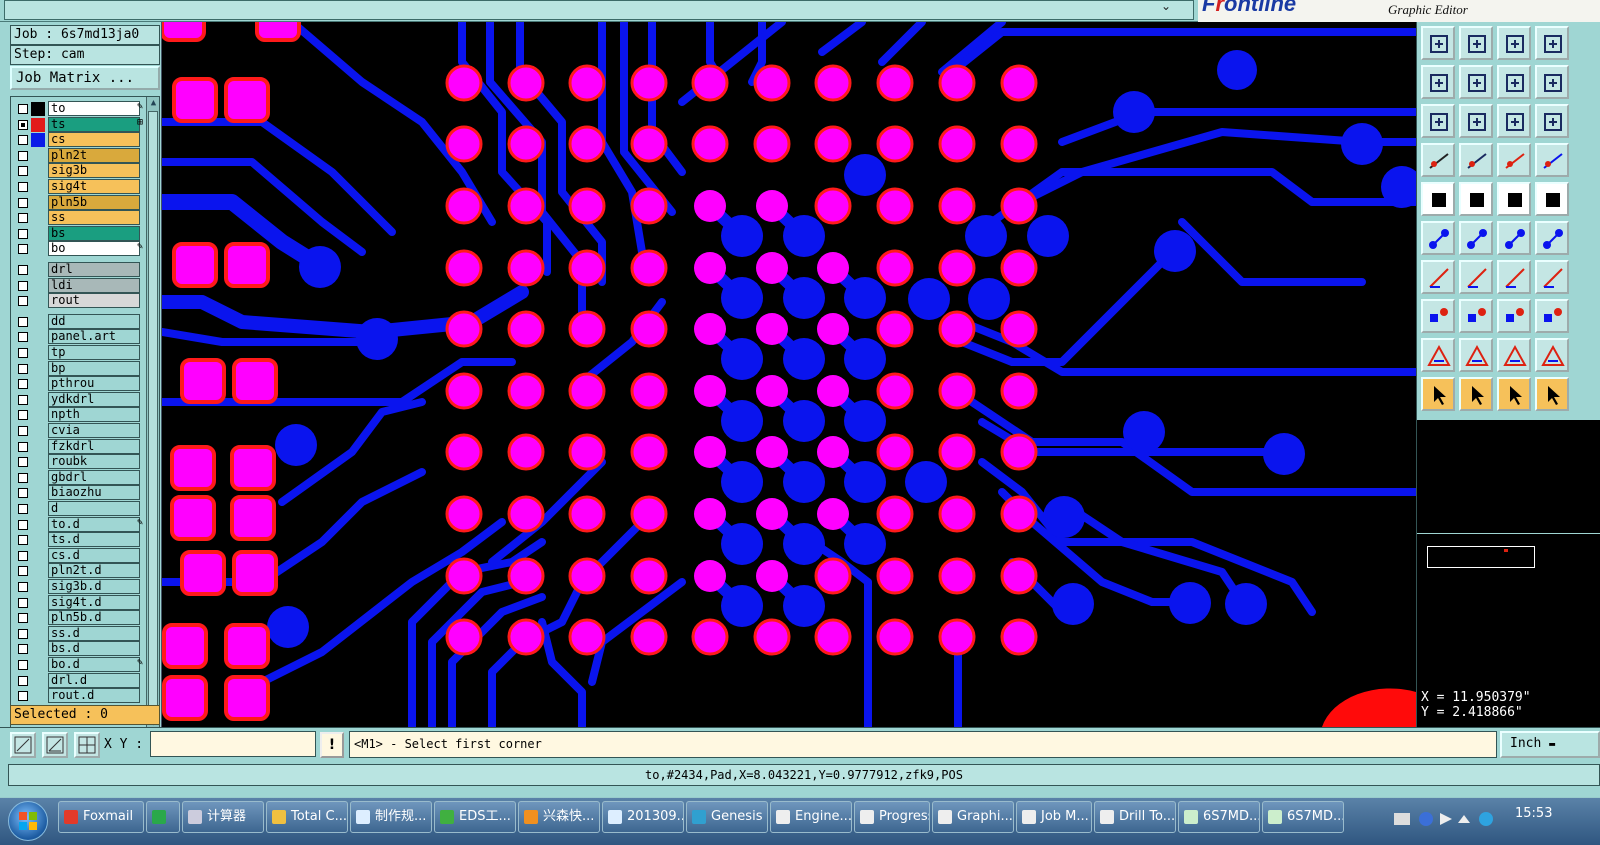  I want to click on layer-name: cs.d, so click(94, 555).